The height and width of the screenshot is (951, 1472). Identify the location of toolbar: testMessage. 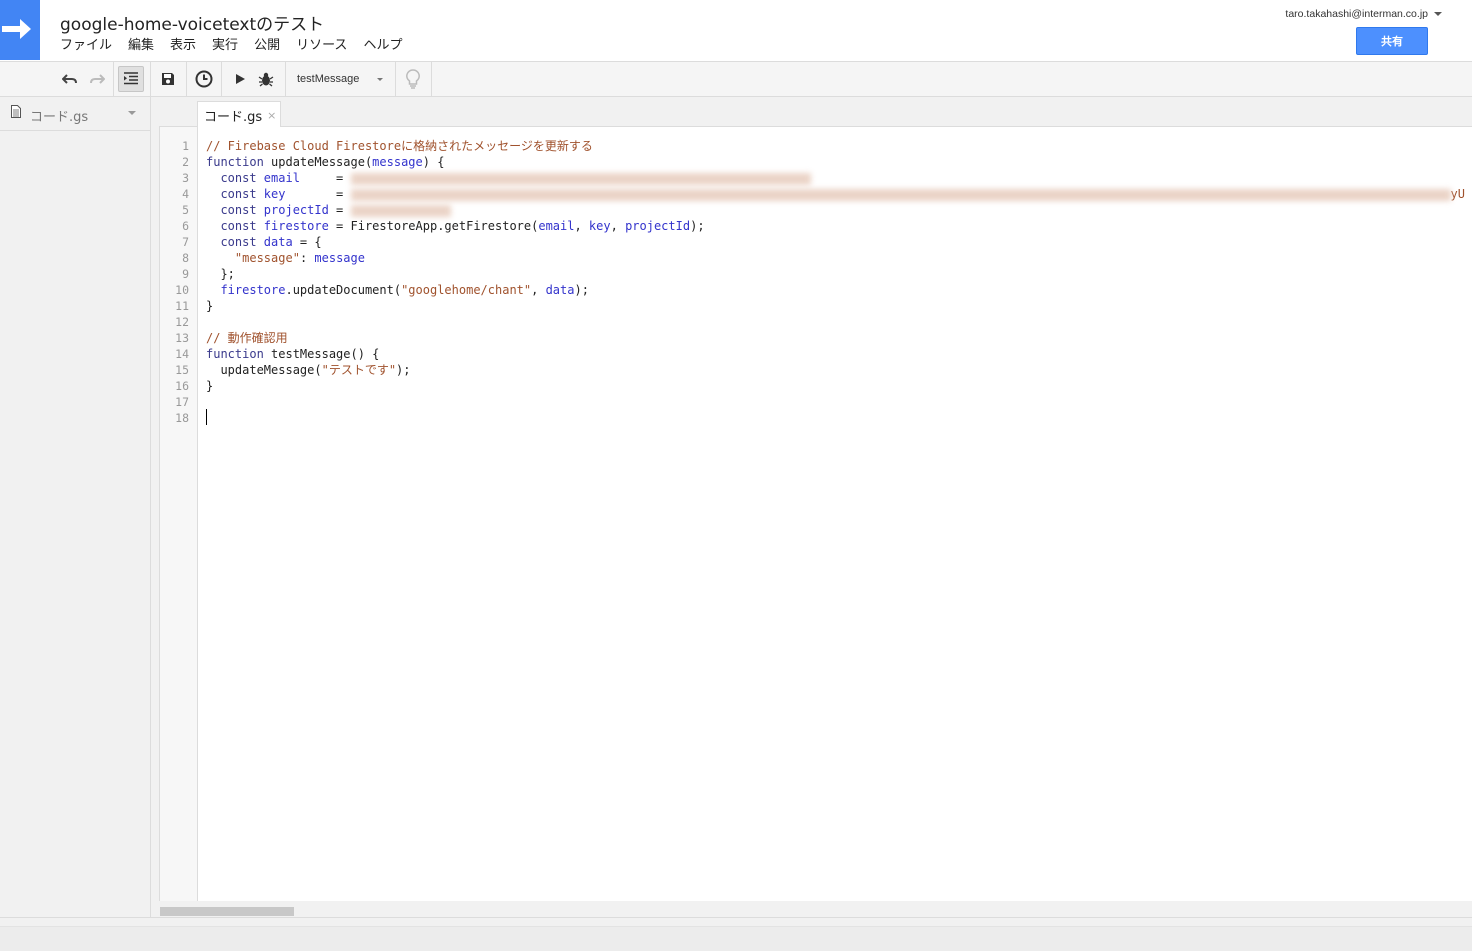
(736, 79).